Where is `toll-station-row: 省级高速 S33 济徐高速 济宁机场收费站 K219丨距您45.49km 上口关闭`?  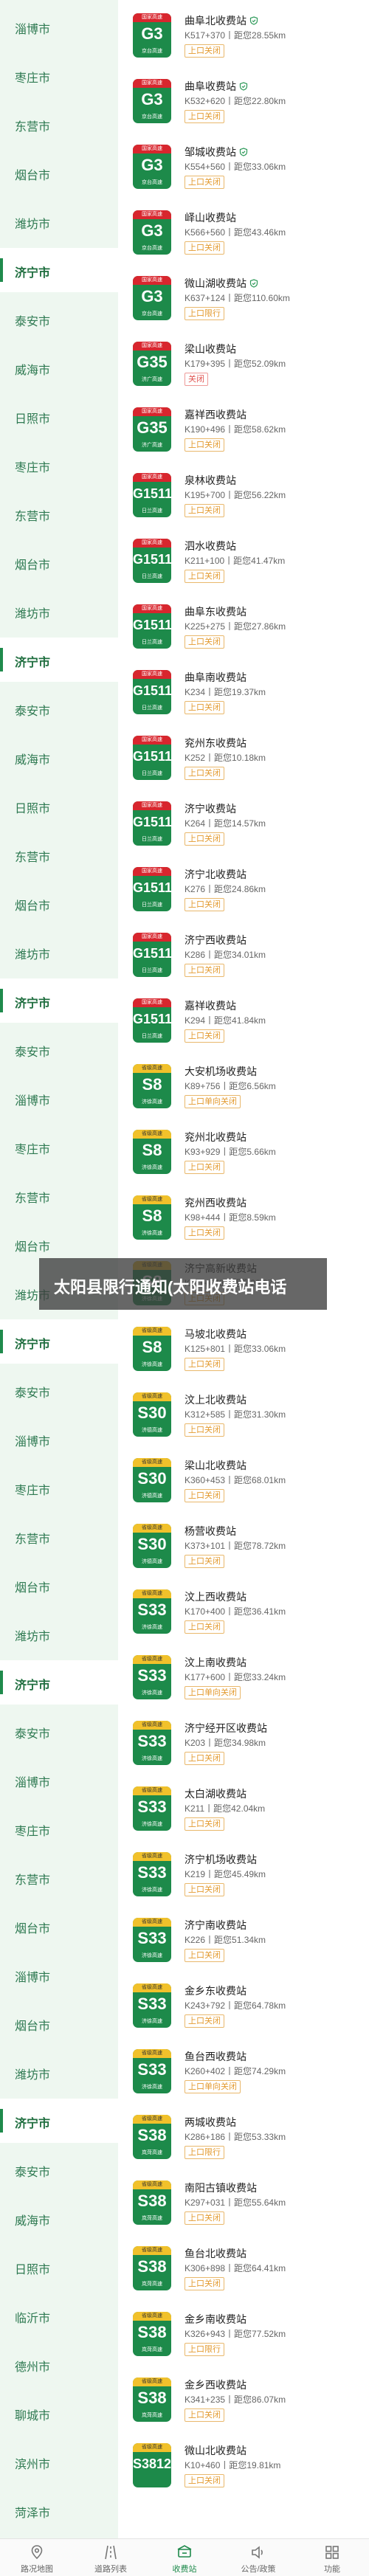
toll-station-row: 省级高速 S33 济徐高速 济宁机场收费站 K219丨距您45.49km 上口关闭 is located at coordinates (244, 1875).